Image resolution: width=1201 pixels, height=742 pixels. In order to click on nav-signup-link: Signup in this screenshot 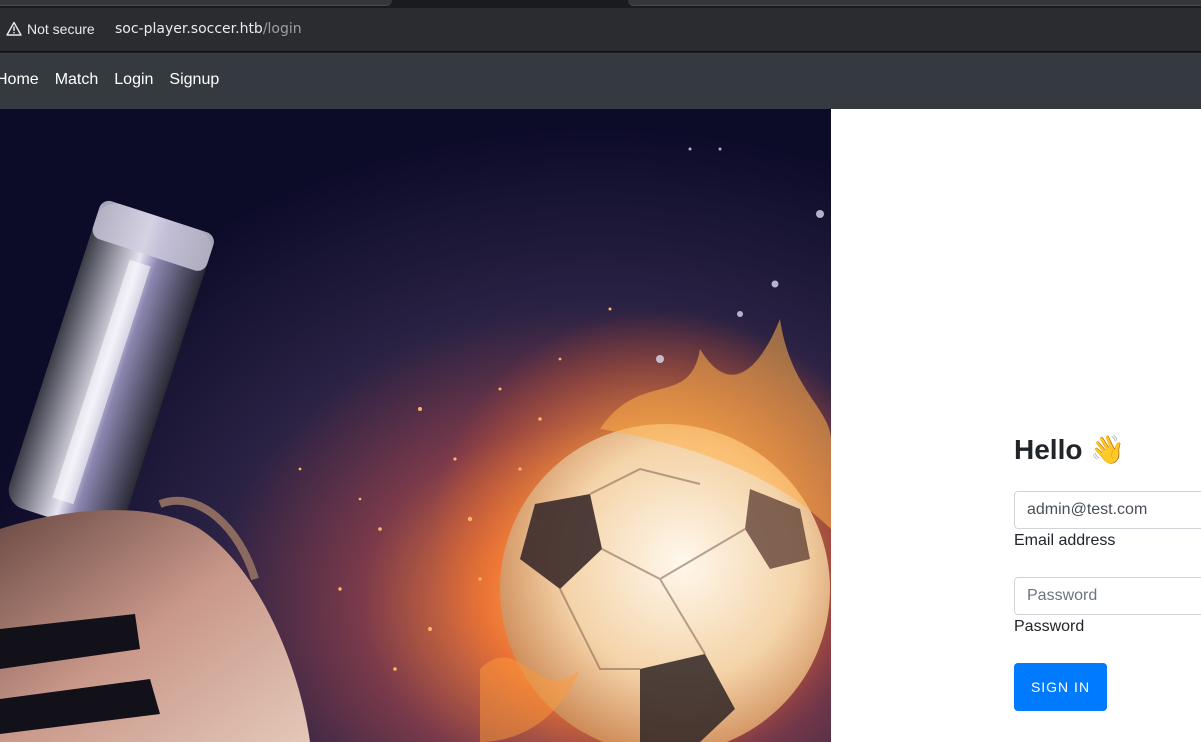, I will do `click(194, 80)`.